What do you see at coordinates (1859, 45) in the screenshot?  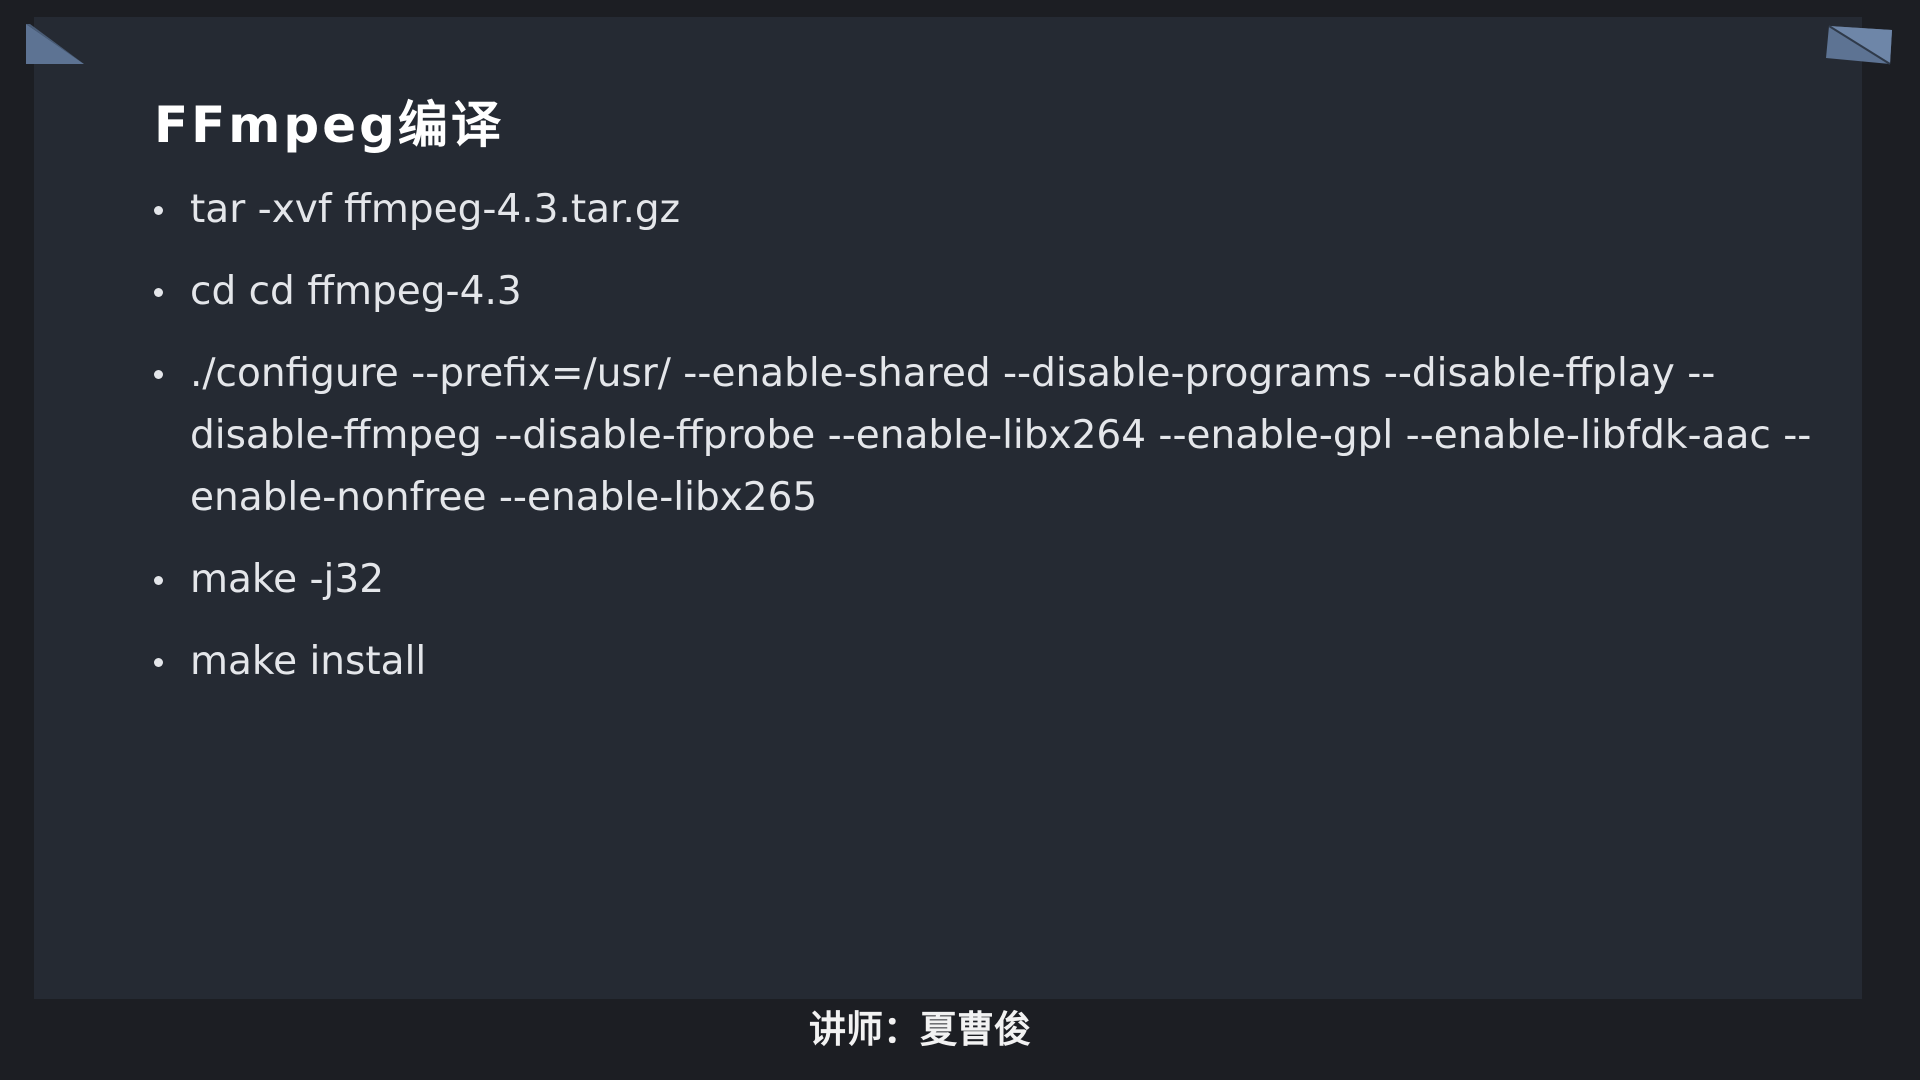 I see `corner-fold-top-right-icon` at bounding box center [1859, 45].